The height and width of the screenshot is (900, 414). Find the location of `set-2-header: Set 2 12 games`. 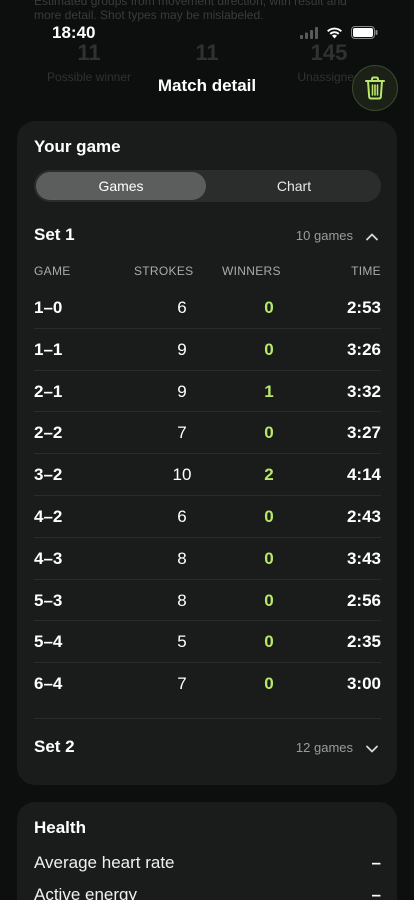

set-2-header: Set 2 12 games is located at coordinates (207, 749).